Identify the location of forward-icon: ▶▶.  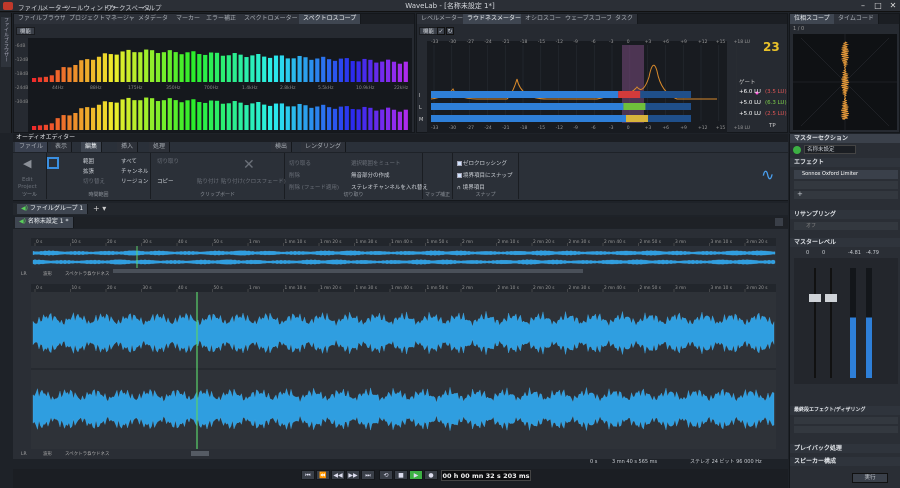
(353, 475).